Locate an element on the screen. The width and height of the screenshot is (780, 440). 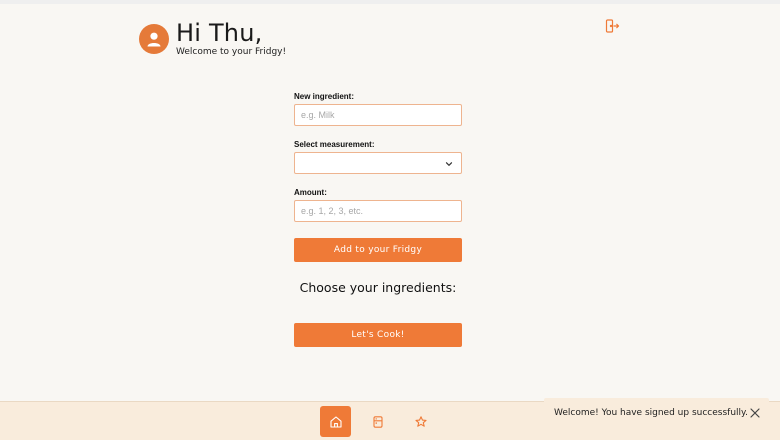
ingredient-input is located at coordinates (378, 115).